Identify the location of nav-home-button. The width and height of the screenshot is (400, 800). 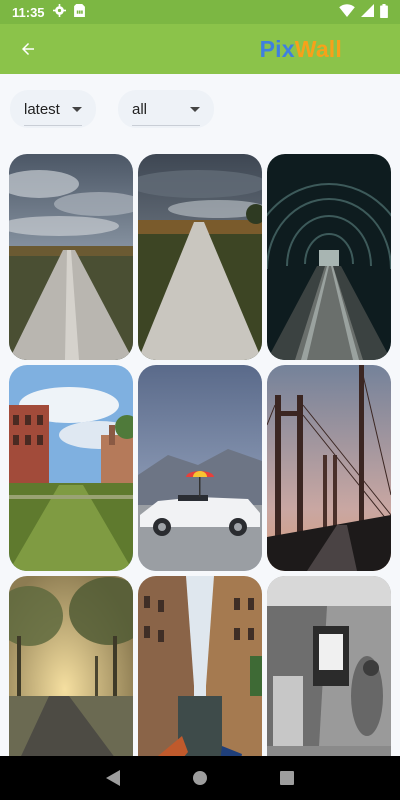
(200, 778).